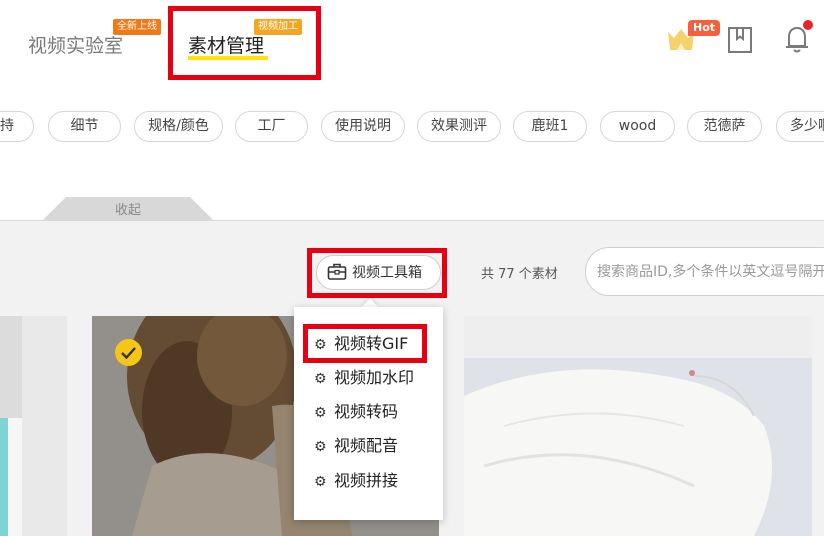 This screenshot has width=824, height=536. Describe the element at coordinates (17, 126) in the screenshot. I see `tag-chip: 持` at that location.